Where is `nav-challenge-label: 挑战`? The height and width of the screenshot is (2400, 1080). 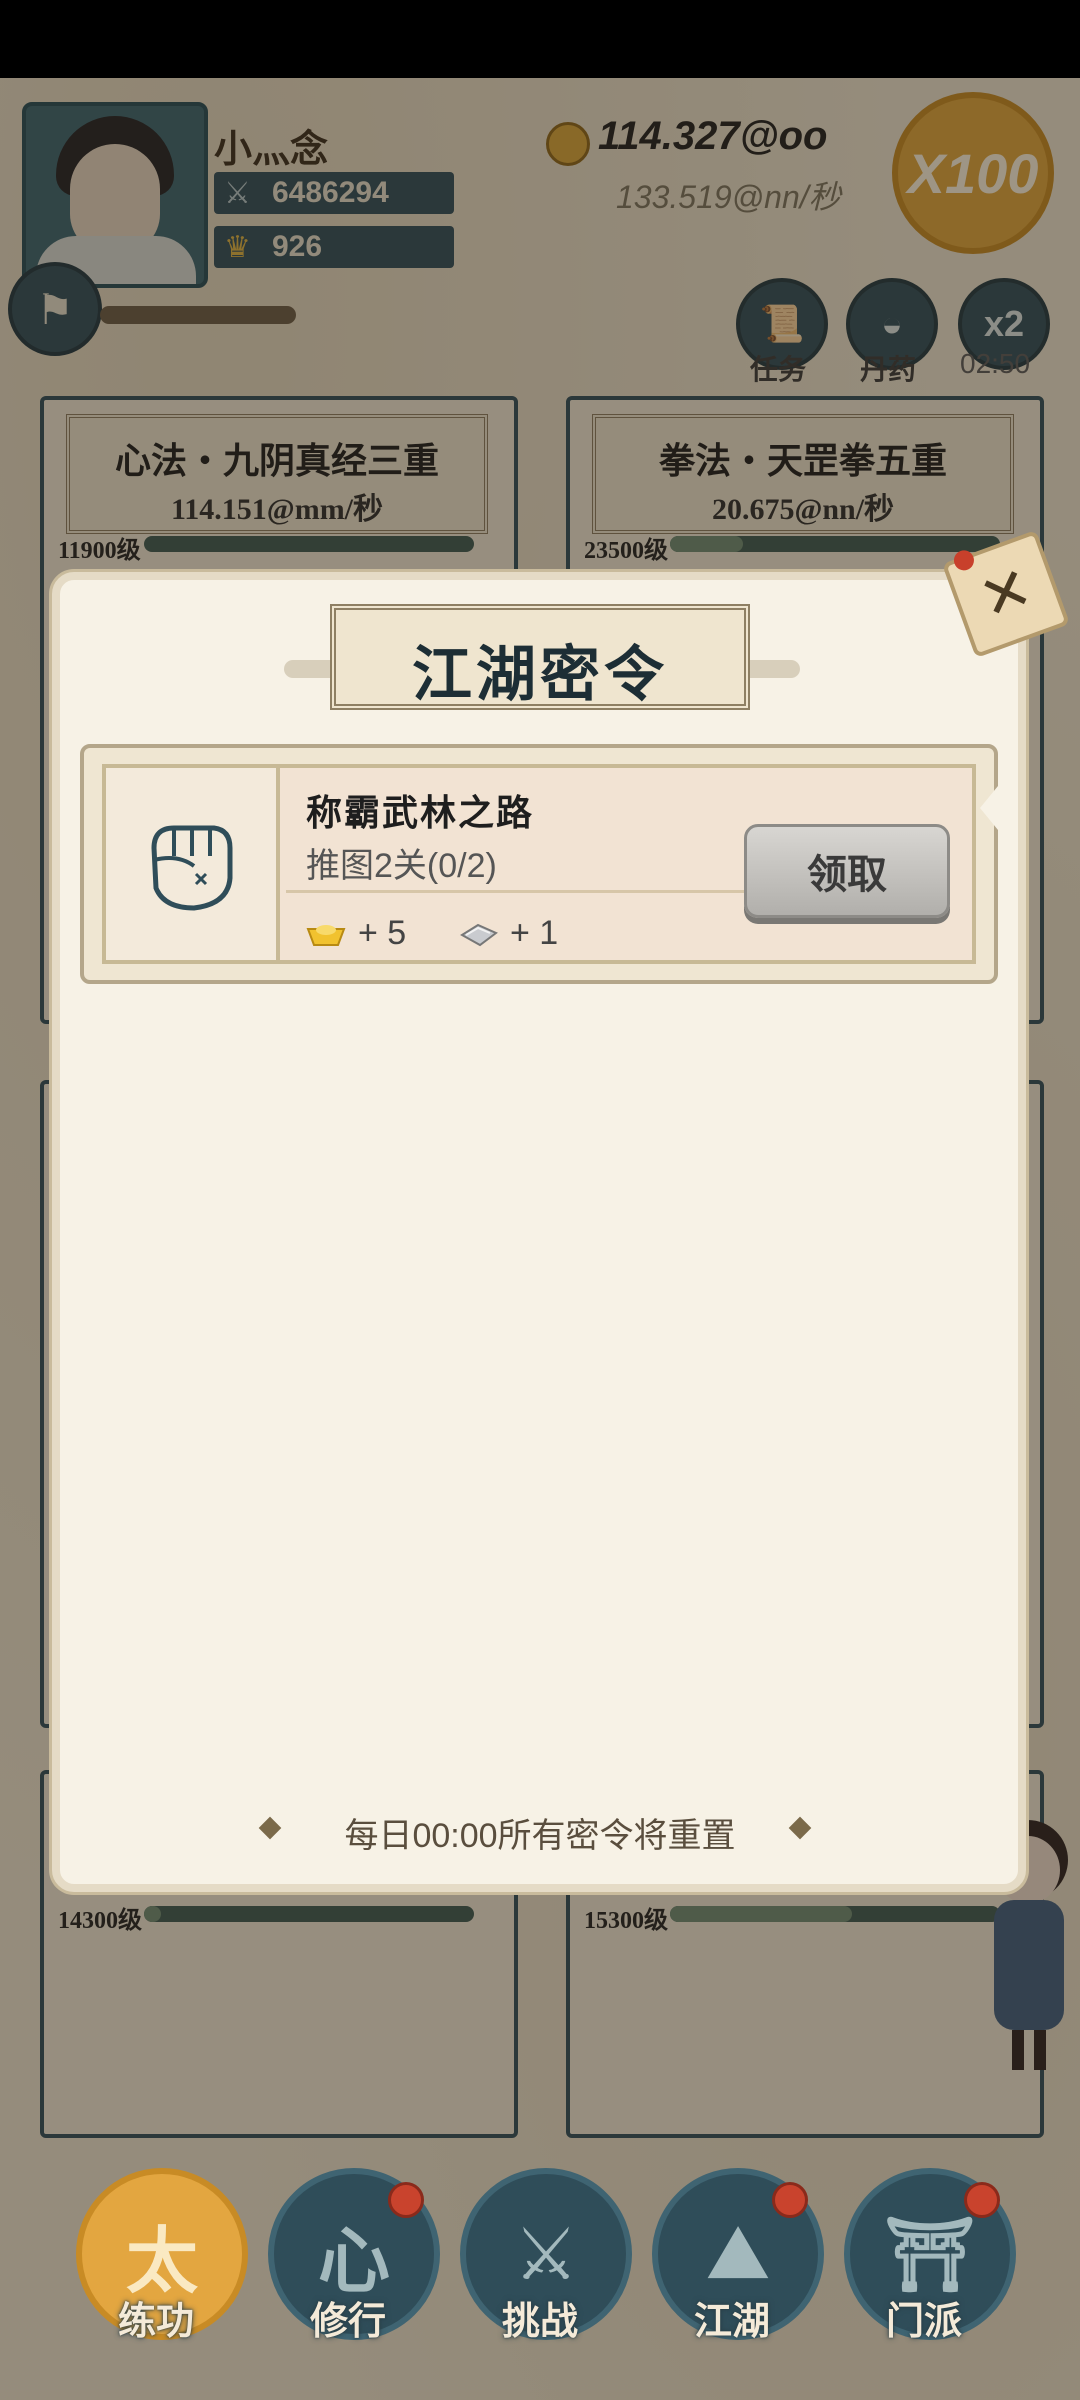
nav-challenge-label: 挑战 is located at coordinates (539, 2322).